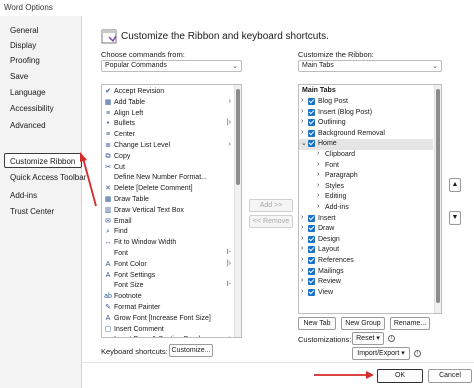 The height and width of the screenshot is (388, 474). Describe the element at coordinates (344, 375) in the screenshot. I see `annotation-arrow-ok` at that location.